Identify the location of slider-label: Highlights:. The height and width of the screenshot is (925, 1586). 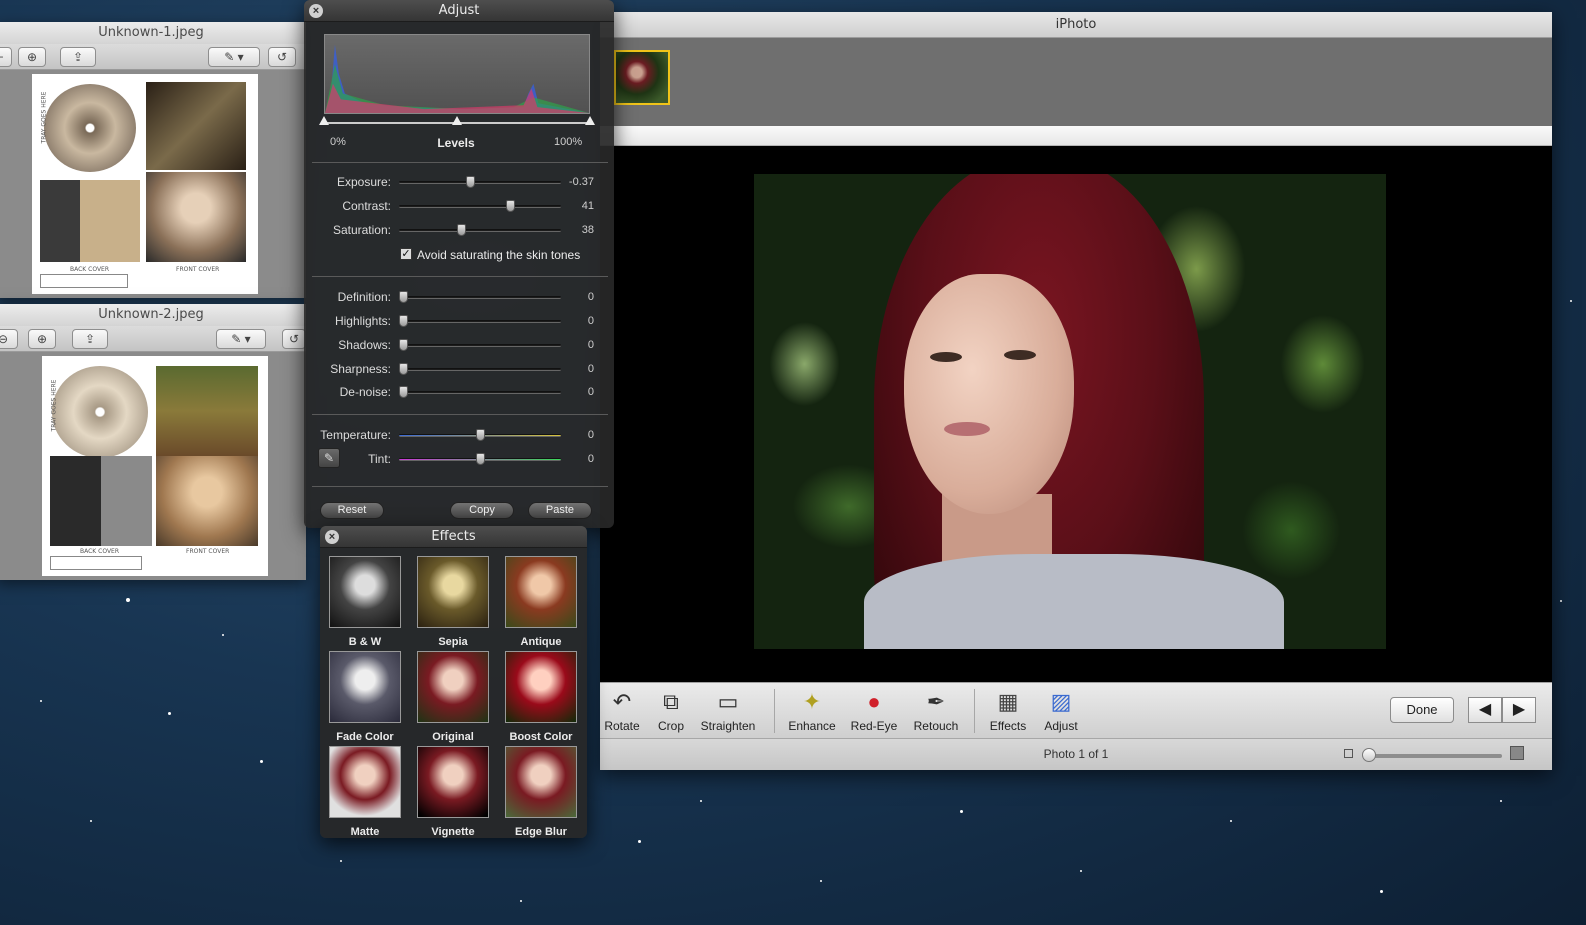
(362, 321).